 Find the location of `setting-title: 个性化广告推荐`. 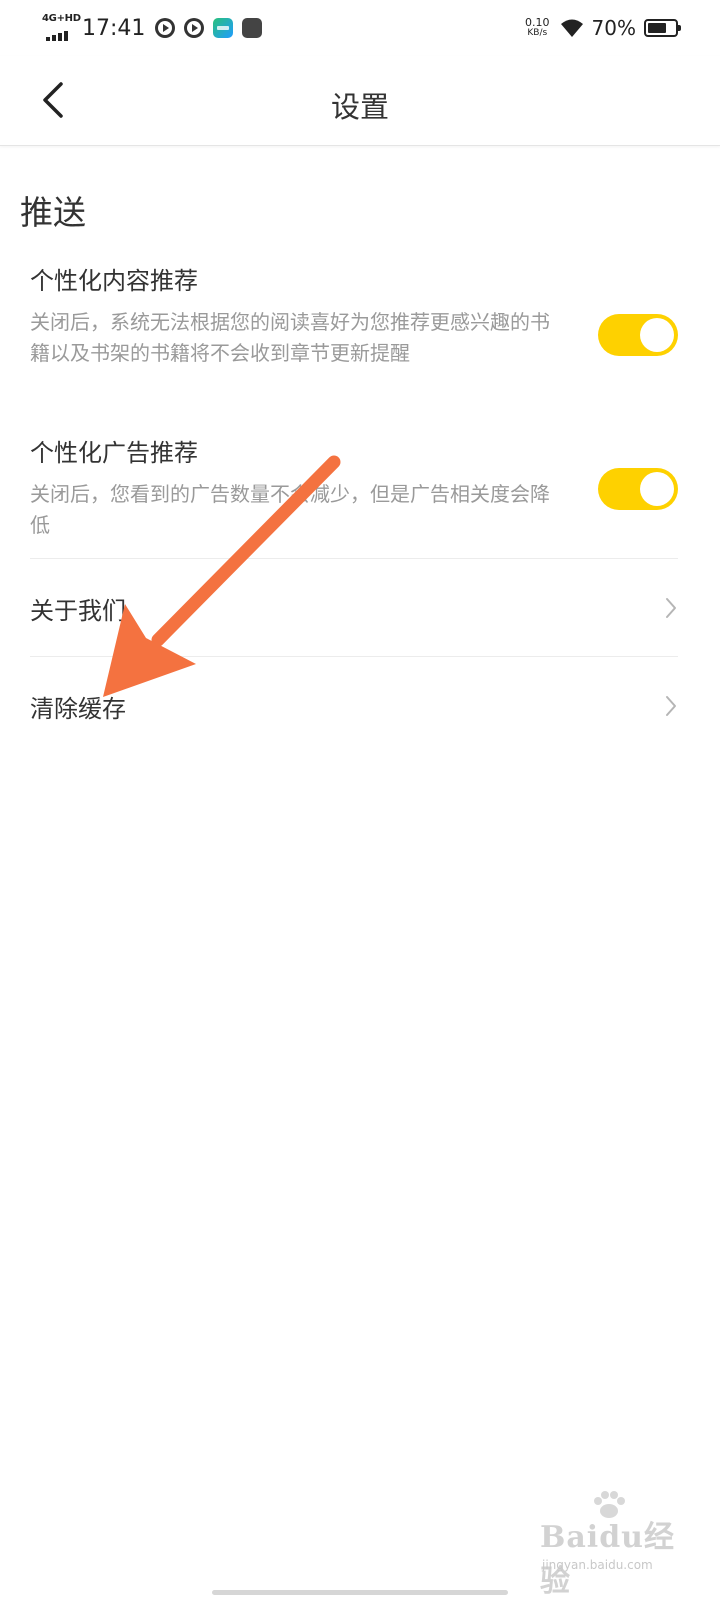

setting-title: 个性化广告推荐 is located at coordinates (114, 453).